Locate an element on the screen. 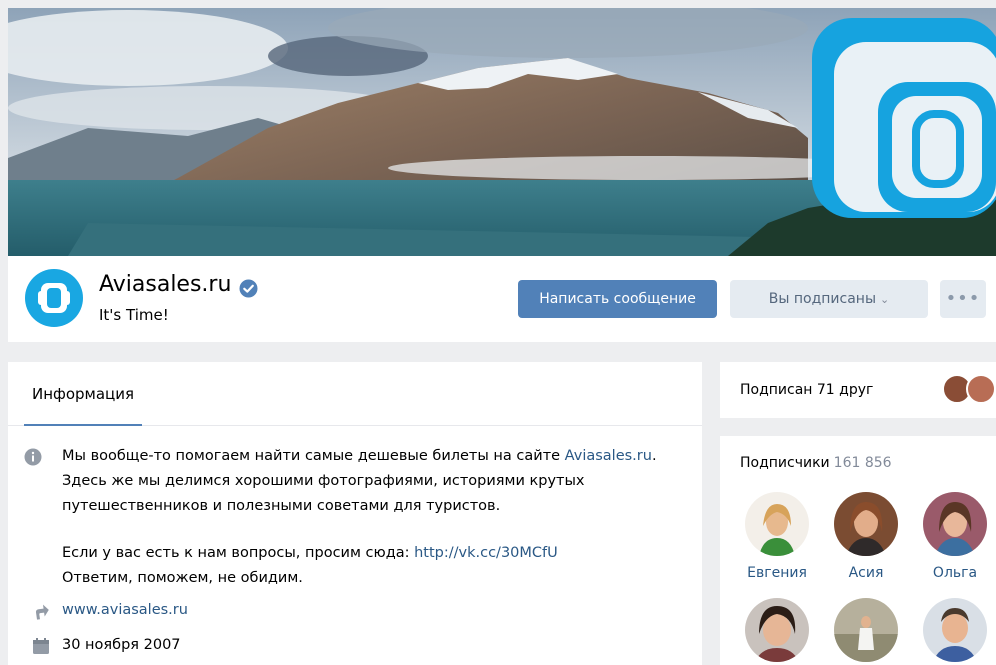 The height and width of the screenshot is (665, 996). description-line: Ответим, поможем, не обидим. is located at coordinates (182, 578).